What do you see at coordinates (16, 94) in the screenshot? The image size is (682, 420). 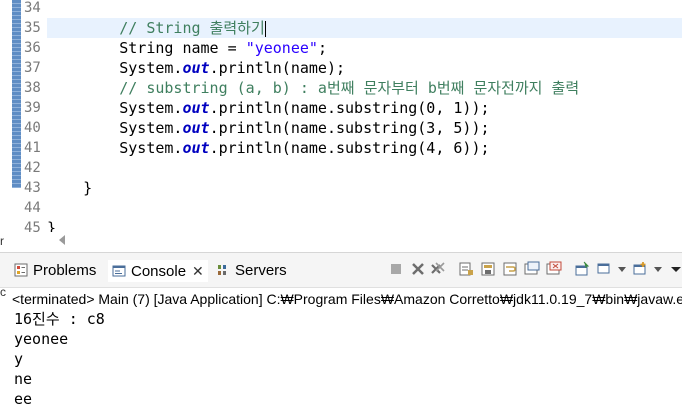 I see `change-ruler` at bounding box center [16, 94].